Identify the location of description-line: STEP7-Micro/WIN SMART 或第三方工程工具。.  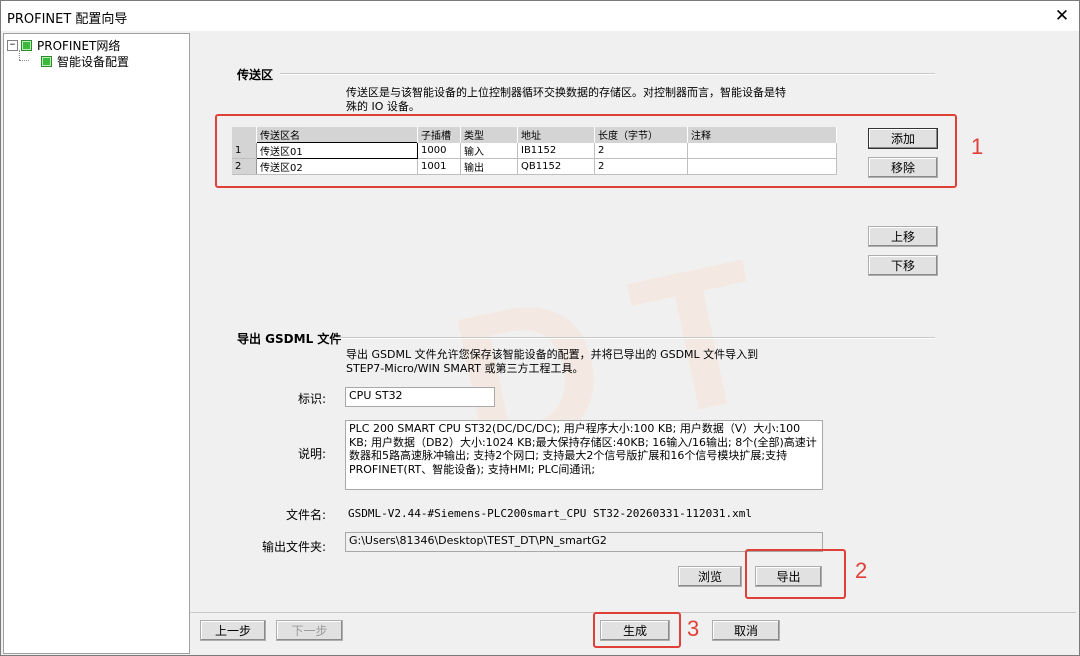
(465, 368).